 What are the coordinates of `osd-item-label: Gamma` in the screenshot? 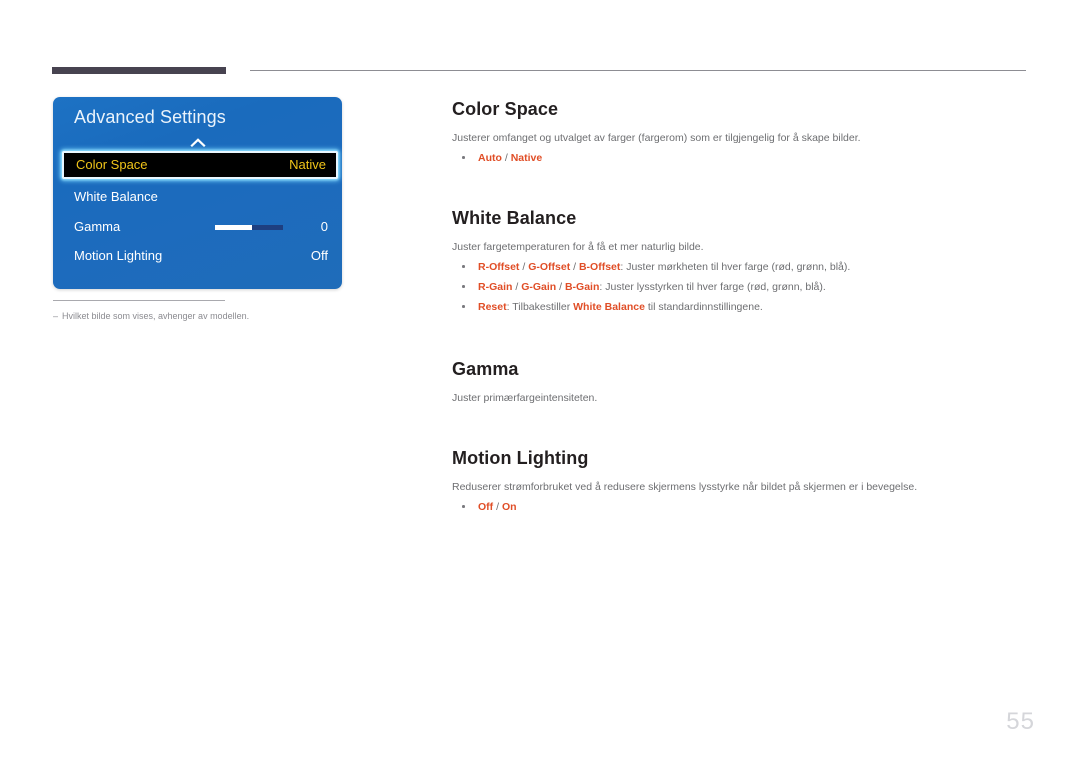 It's located at (97, 226).